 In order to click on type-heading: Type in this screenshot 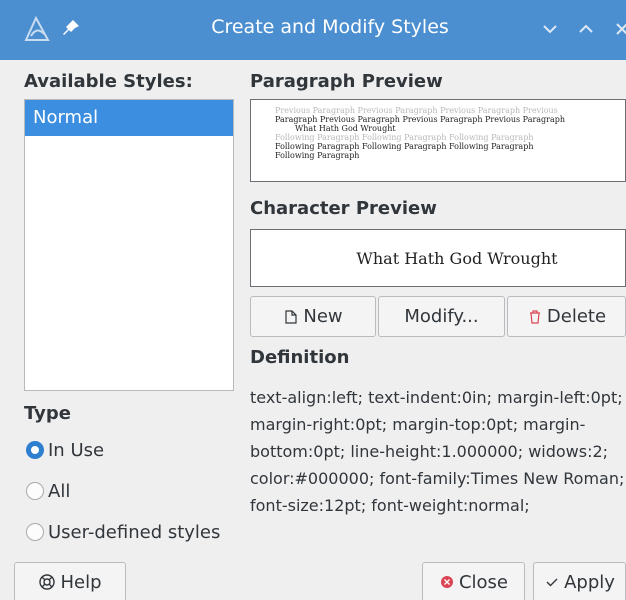, I will do `click(47, 413)`.